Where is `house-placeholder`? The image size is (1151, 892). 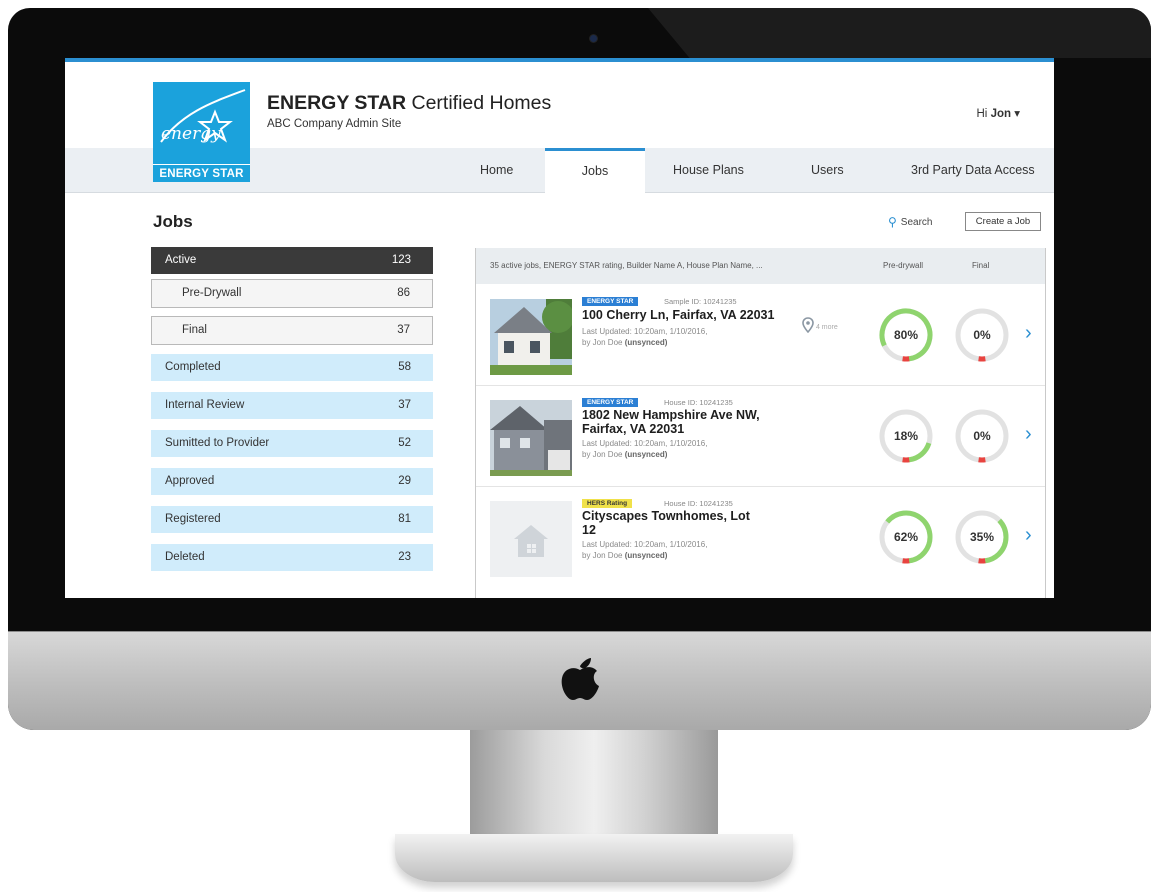
house-placeholder is located at coordinates (531, 539).